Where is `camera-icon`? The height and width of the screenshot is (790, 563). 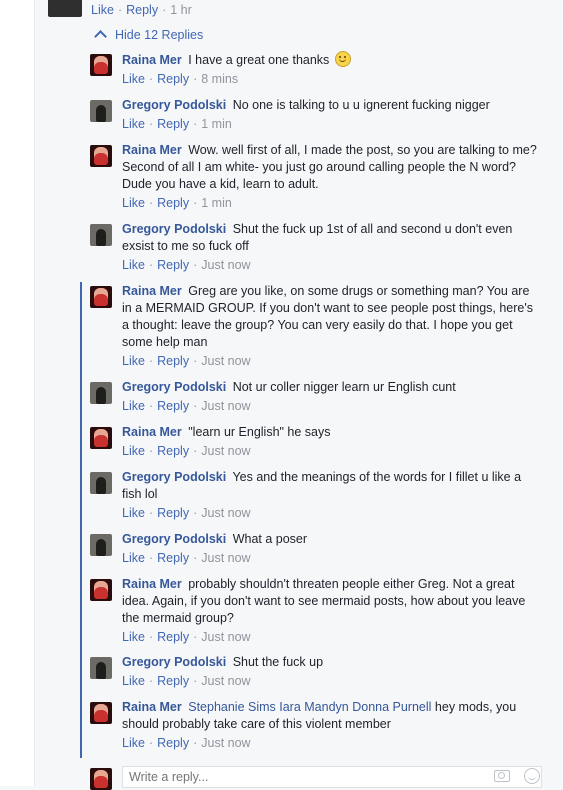
camera-icon is located at coordinates (502, 776).